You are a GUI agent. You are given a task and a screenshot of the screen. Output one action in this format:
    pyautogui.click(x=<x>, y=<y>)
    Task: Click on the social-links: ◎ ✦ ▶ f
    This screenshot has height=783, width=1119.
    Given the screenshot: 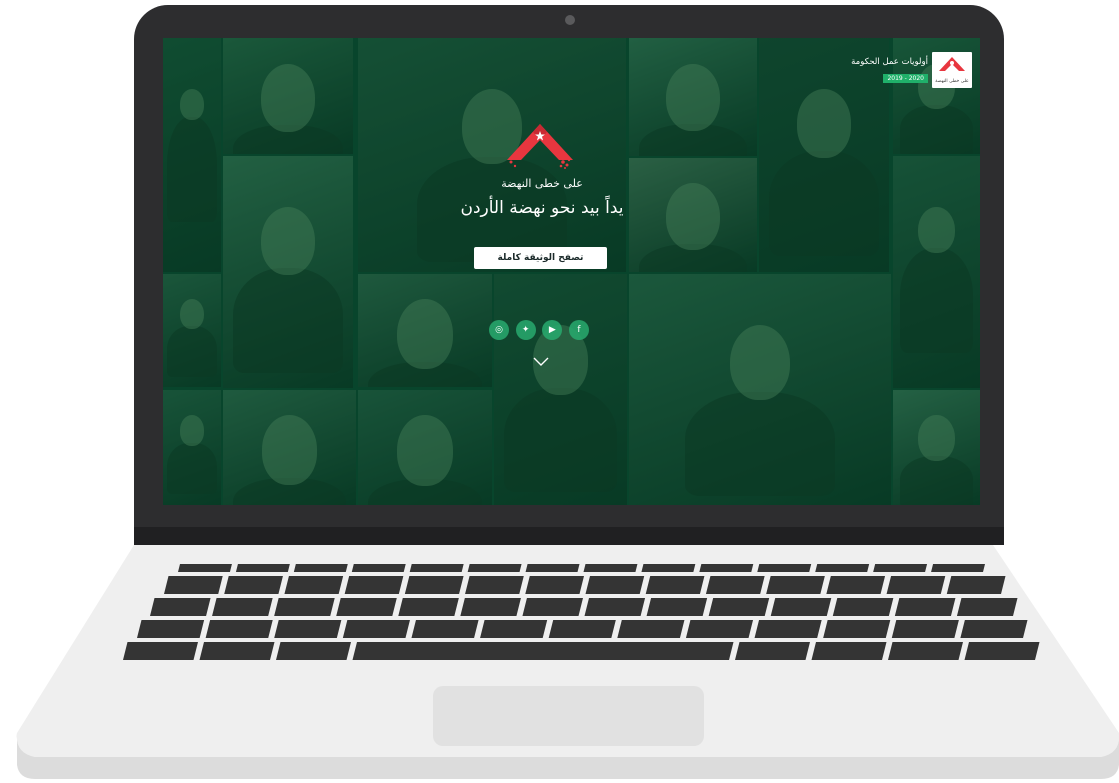 What is the action you would take?
    pyautogui.click(x=539, y=330)
    